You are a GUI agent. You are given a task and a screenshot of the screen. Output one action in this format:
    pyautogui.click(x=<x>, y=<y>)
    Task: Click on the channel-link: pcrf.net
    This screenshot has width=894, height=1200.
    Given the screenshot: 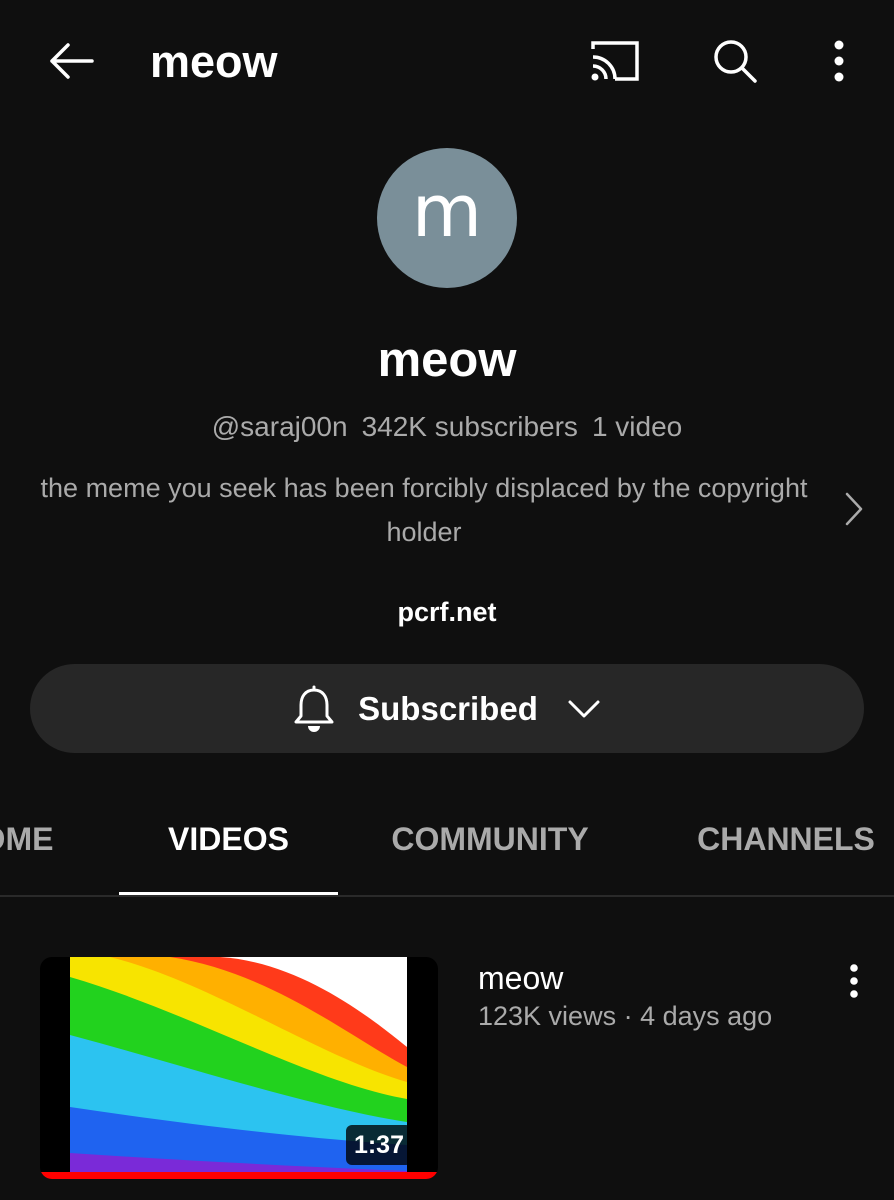 What is the action you would take?
    pyautogui.click(x=447, y=612)
    